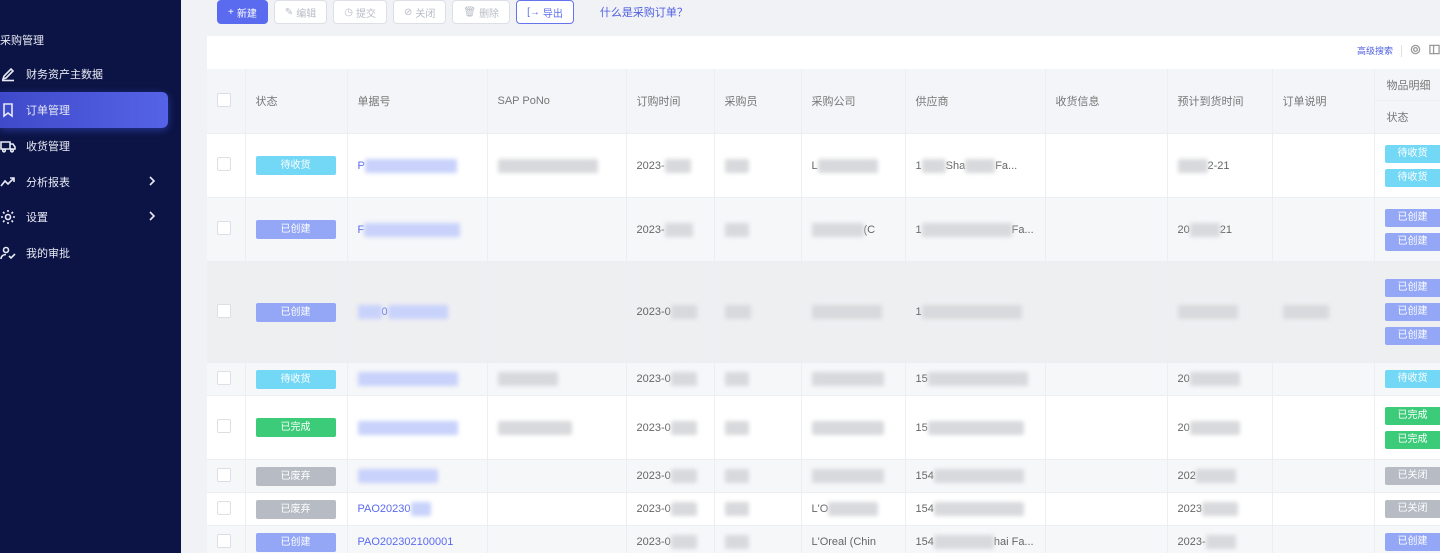 Image resolution: width=1440 pixels, height=553 pixels. I want to click on doc-no-cell: F, so click(417, 229).